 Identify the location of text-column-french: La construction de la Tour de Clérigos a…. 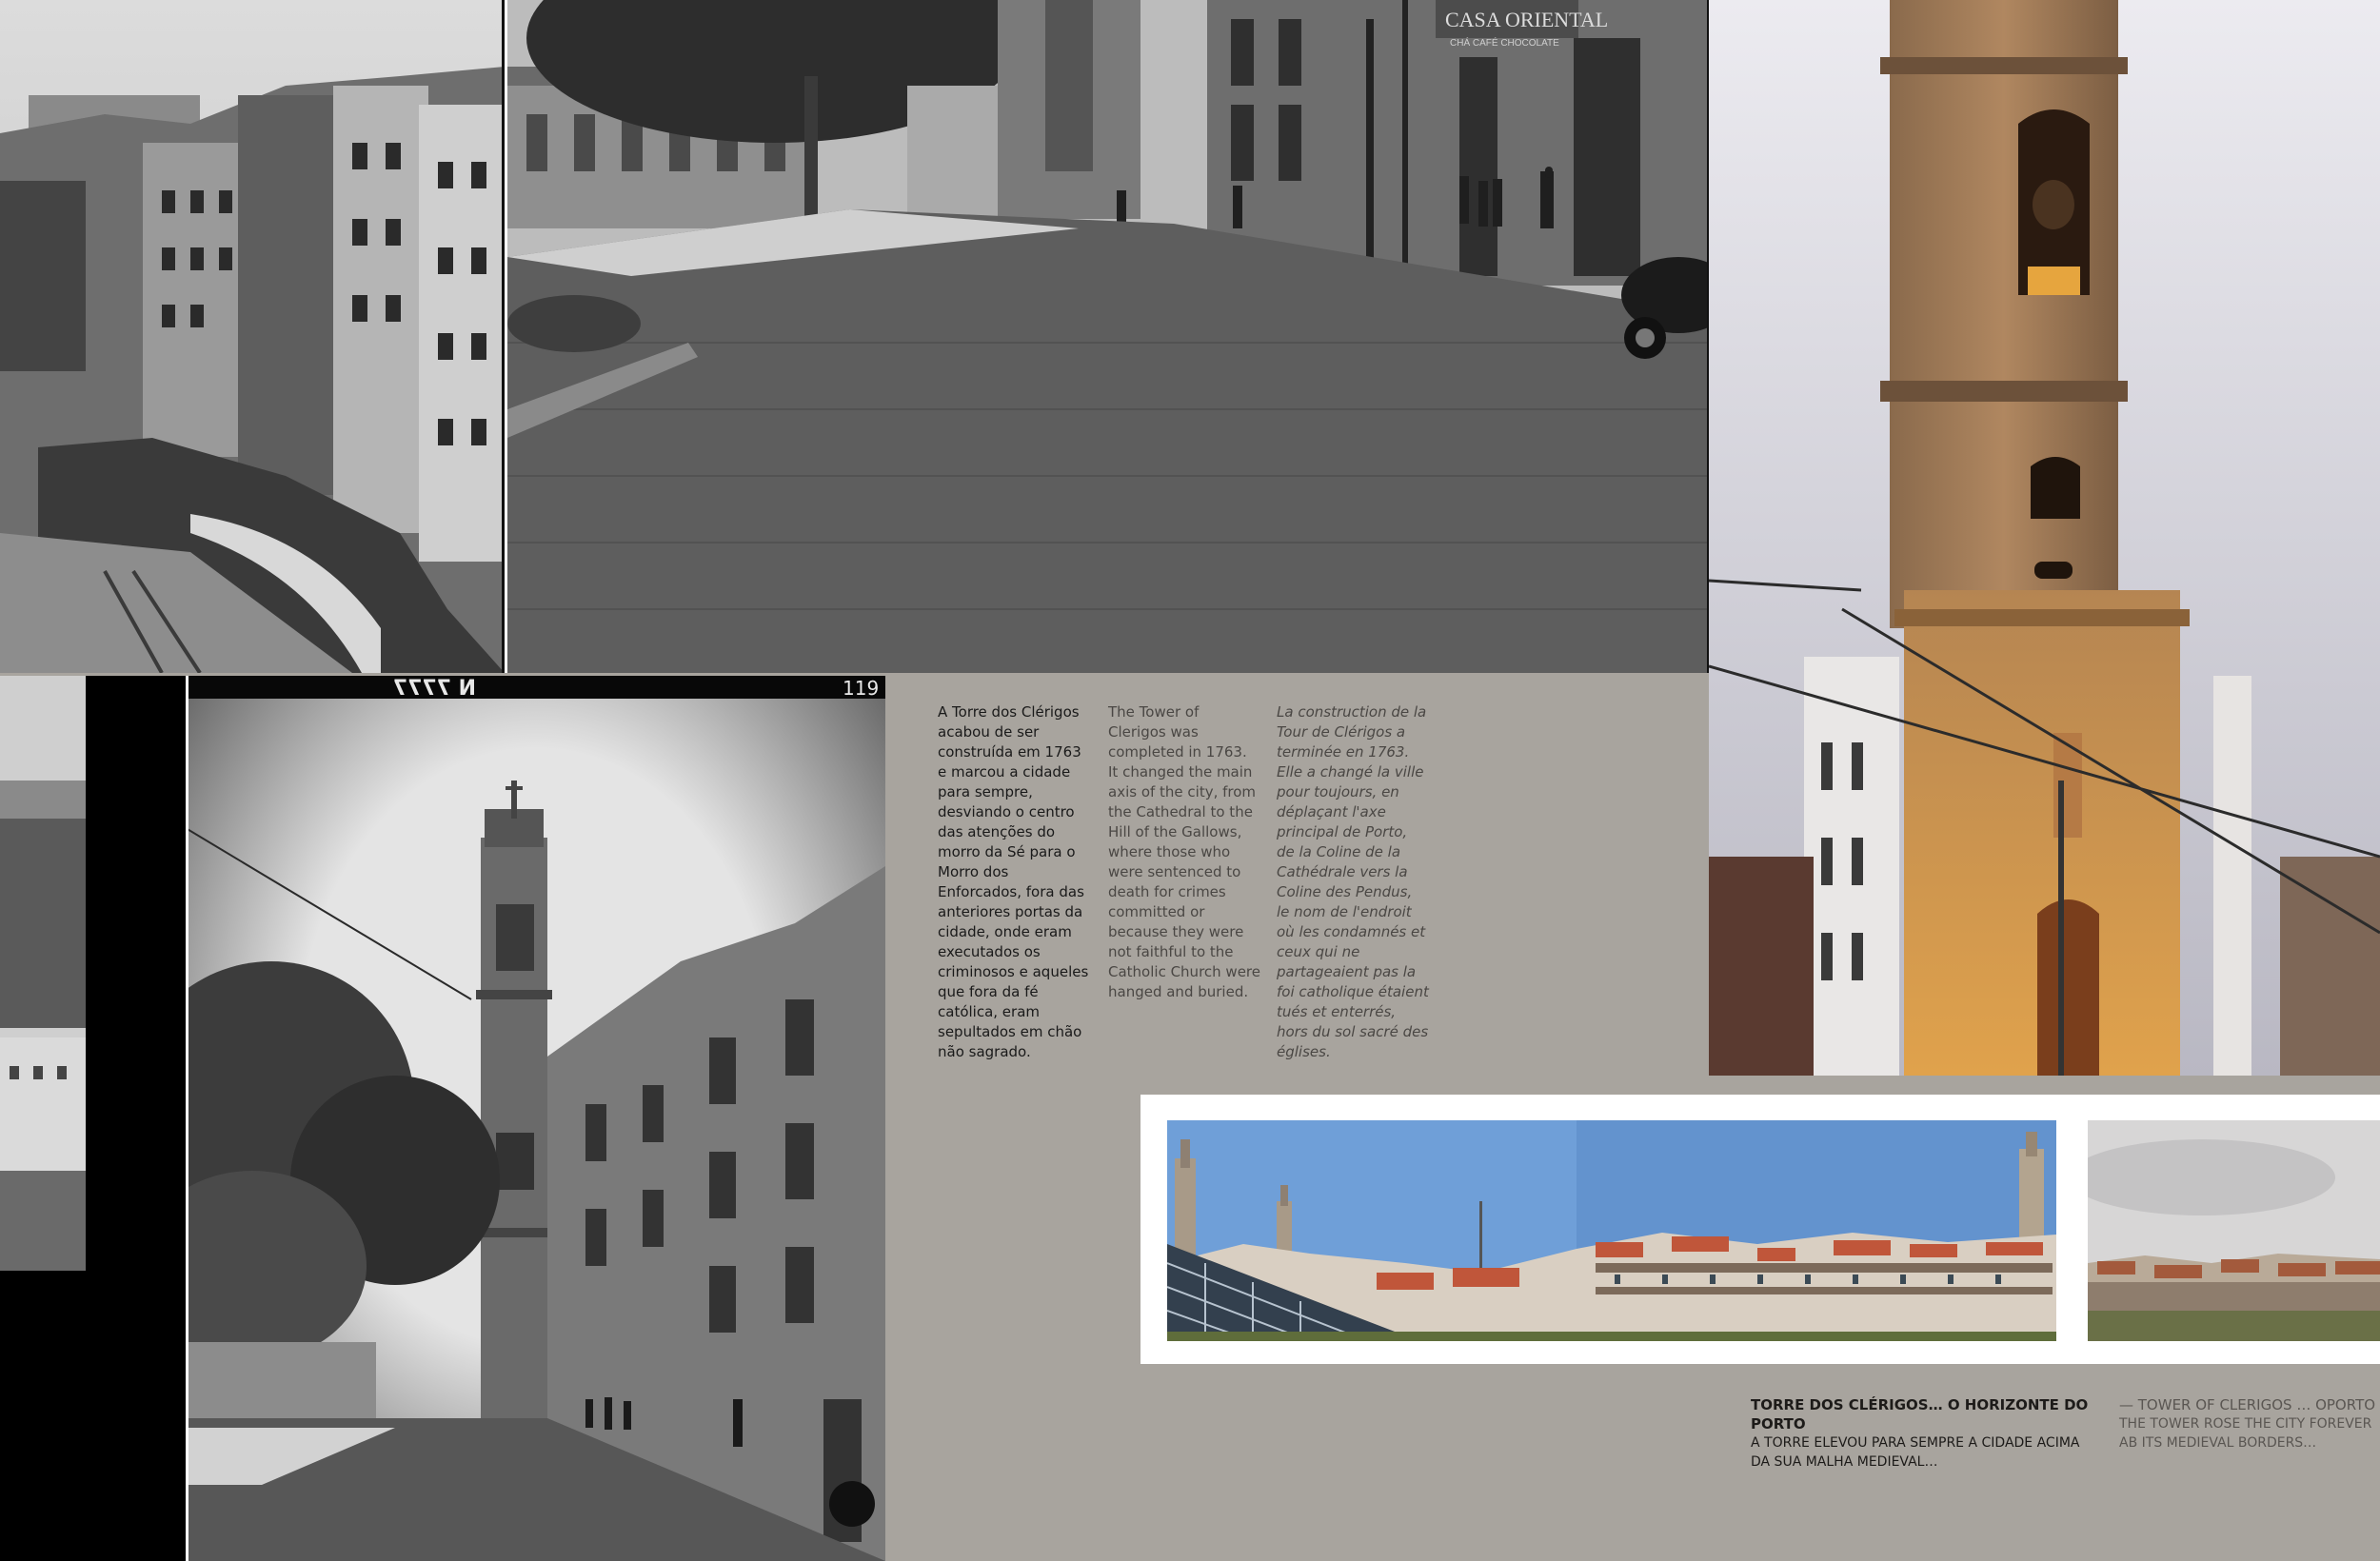
(1353, 881).